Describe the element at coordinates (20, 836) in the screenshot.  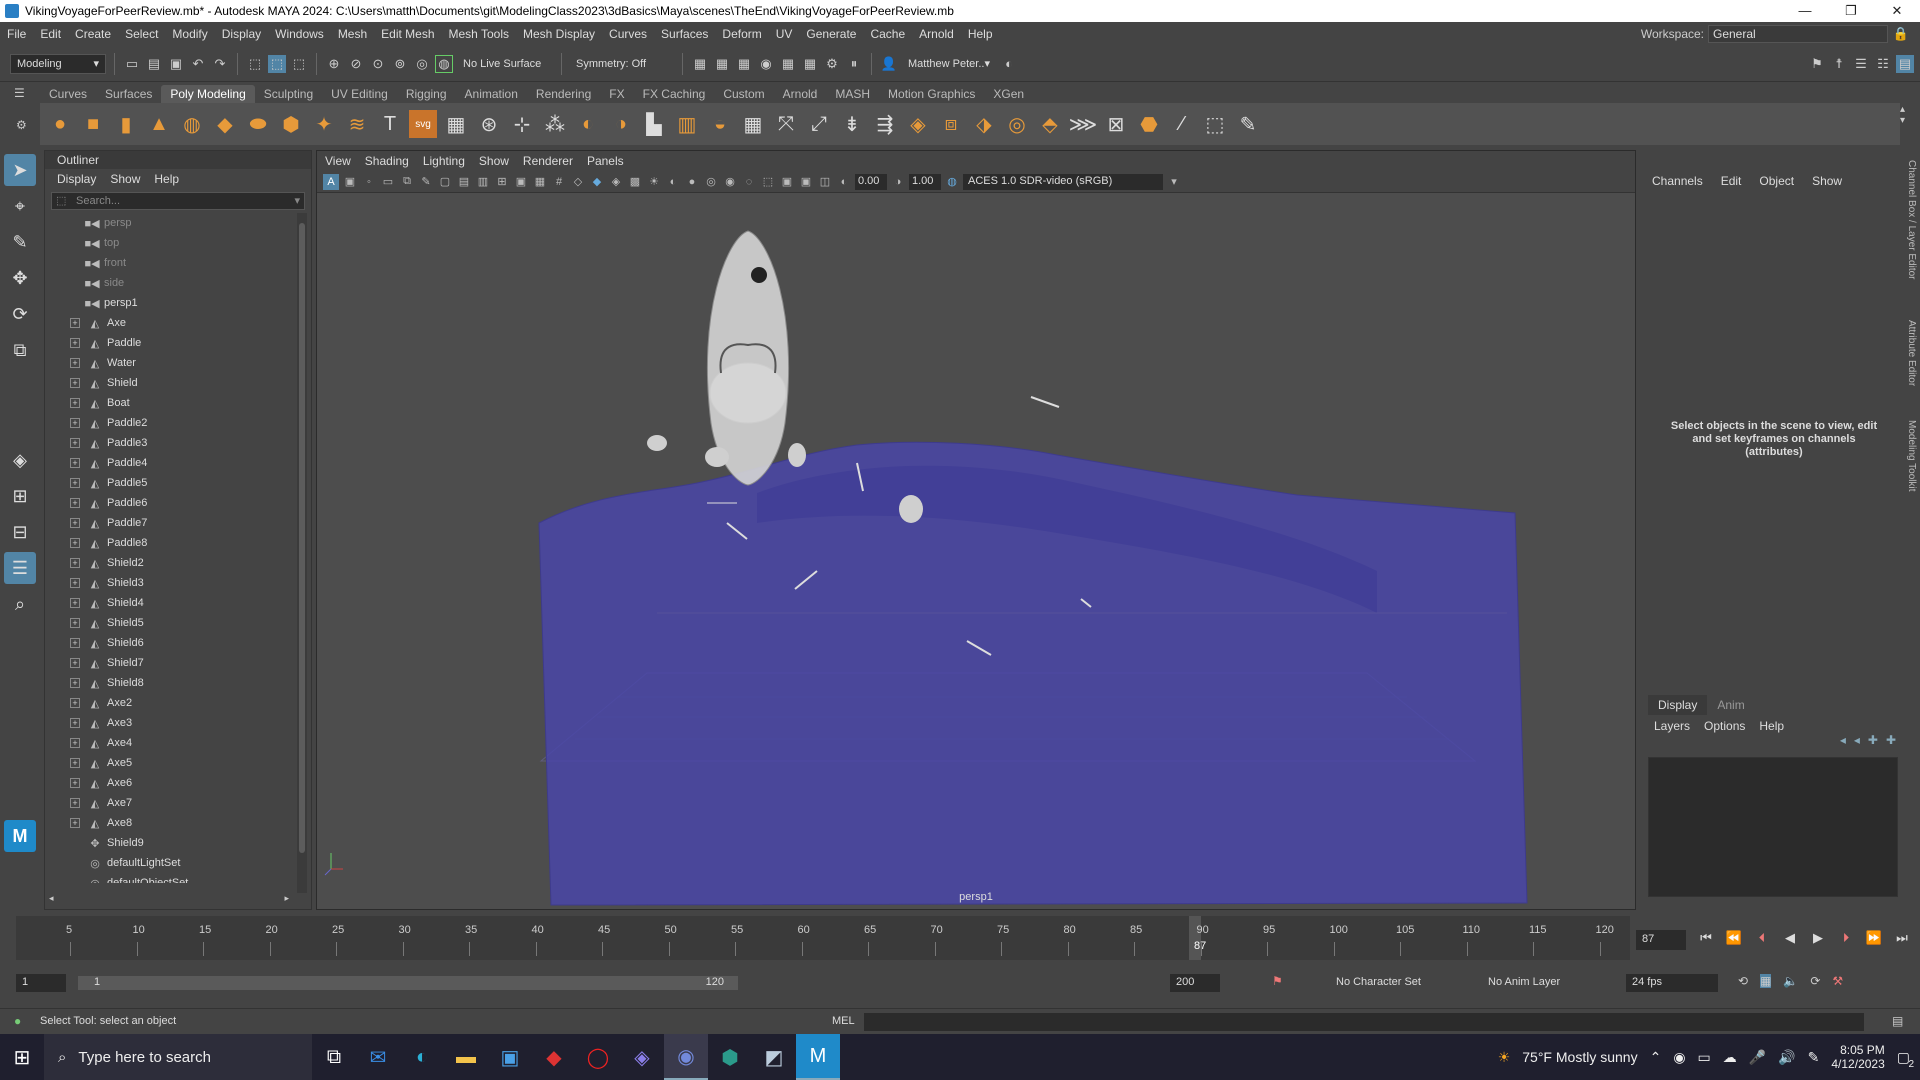
I see `maya-home-icon: M` at that location.